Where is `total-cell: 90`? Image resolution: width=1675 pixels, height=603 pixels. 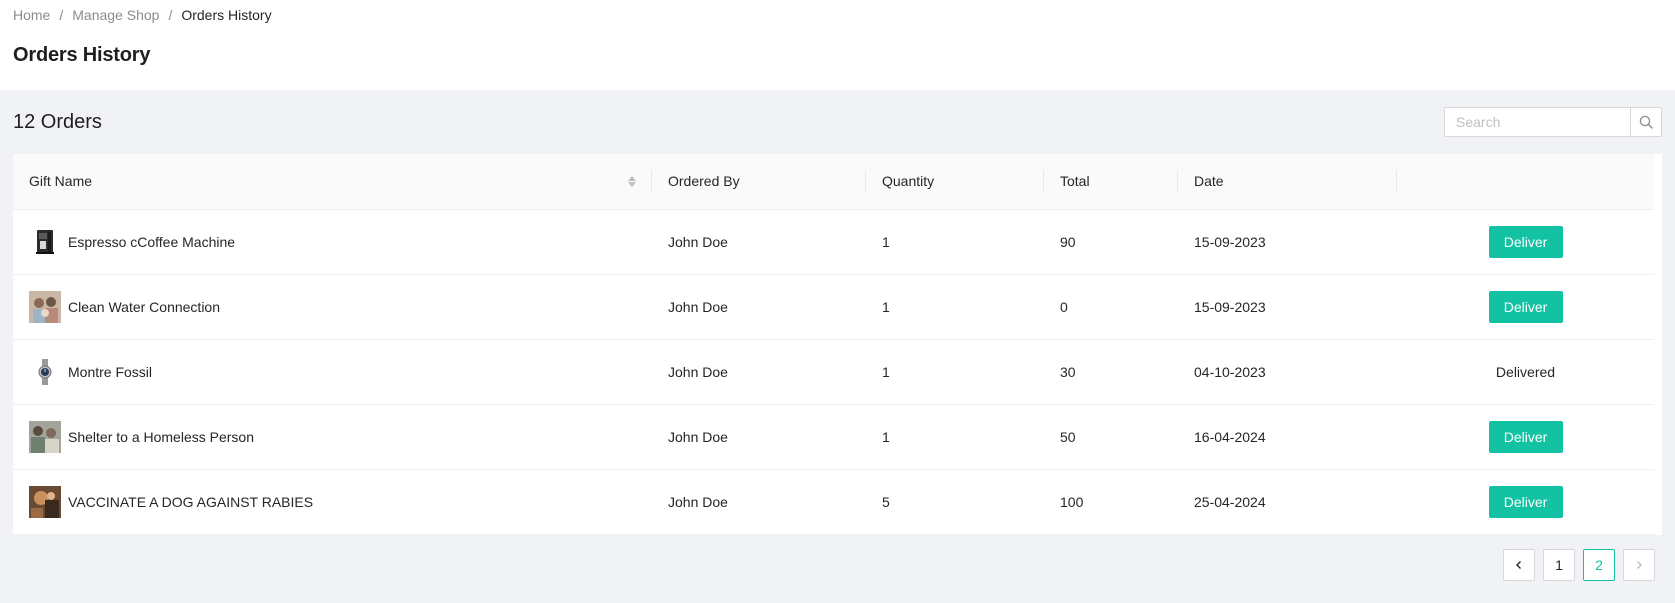
total-cell: 90 is located at coordinates (1111, 242).